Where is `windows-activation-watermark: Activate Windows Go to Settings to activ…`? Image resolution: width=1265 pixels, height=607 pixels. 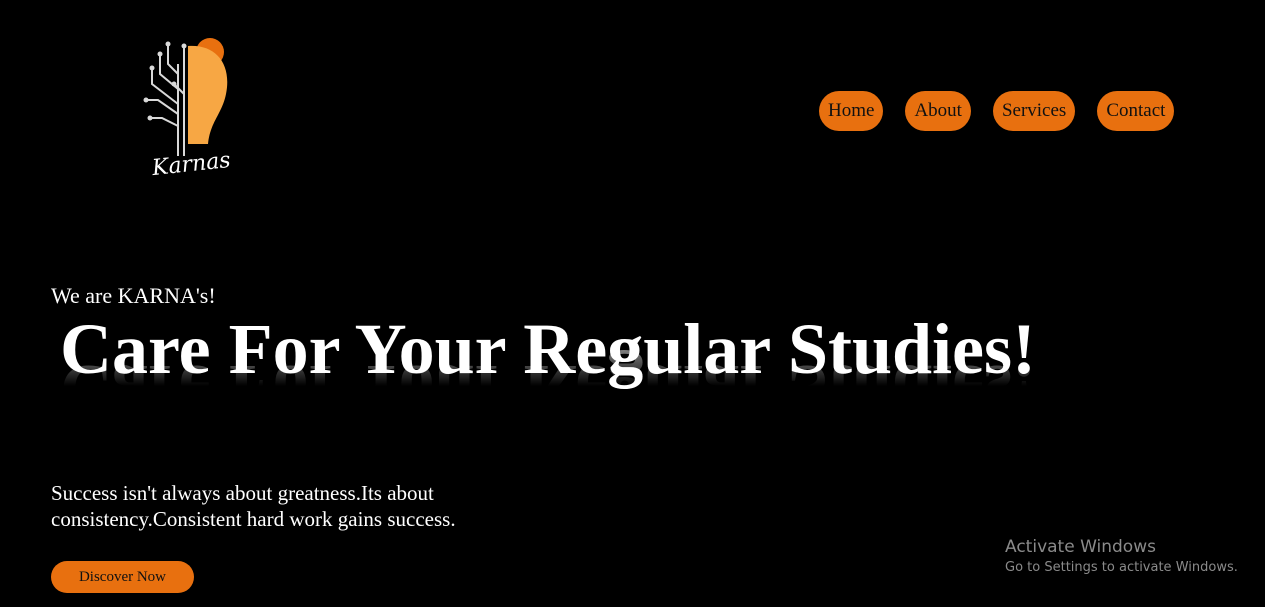 windows-activation-watermark: Activate Windows Go to Settings to activ… is located at coordinates (1121, 557).